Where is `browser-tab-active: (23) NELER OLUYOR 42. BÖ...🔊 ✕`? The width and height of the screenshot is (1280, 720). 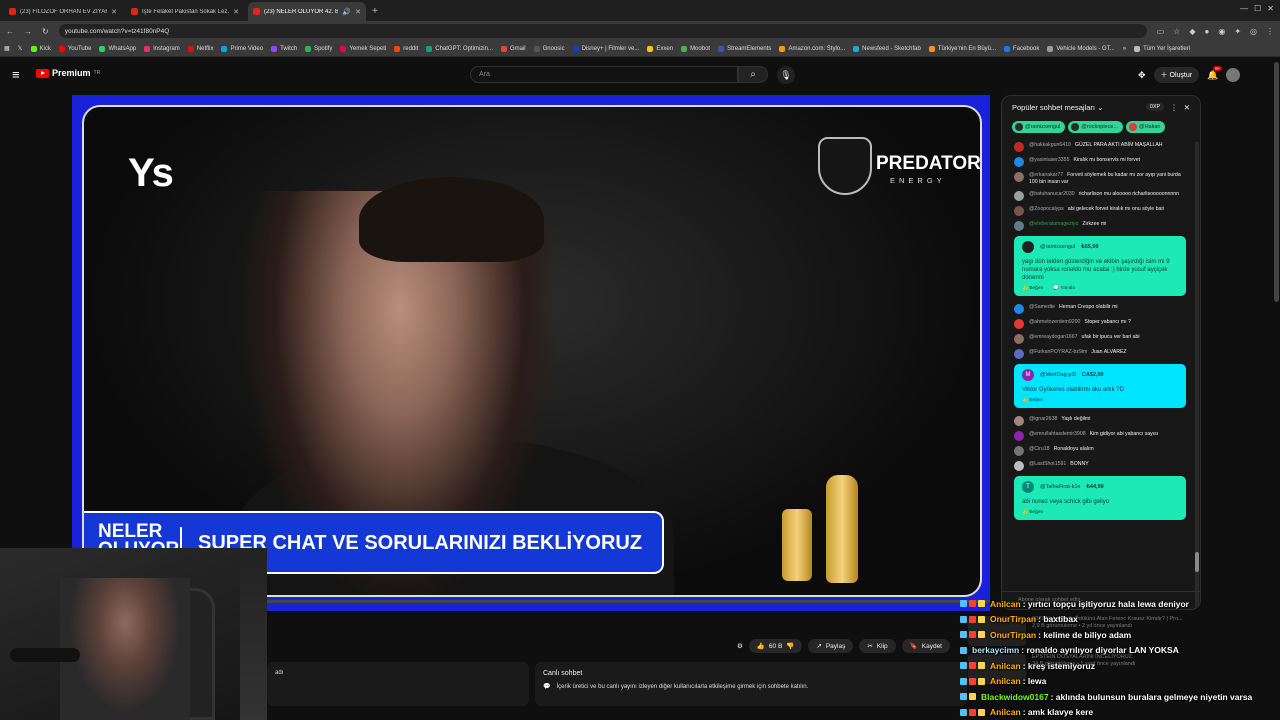 browser-tab-active: (23) NELER OLUYOR 42. BÖ...🔊 ✕ is located at coordinates (307, 11).